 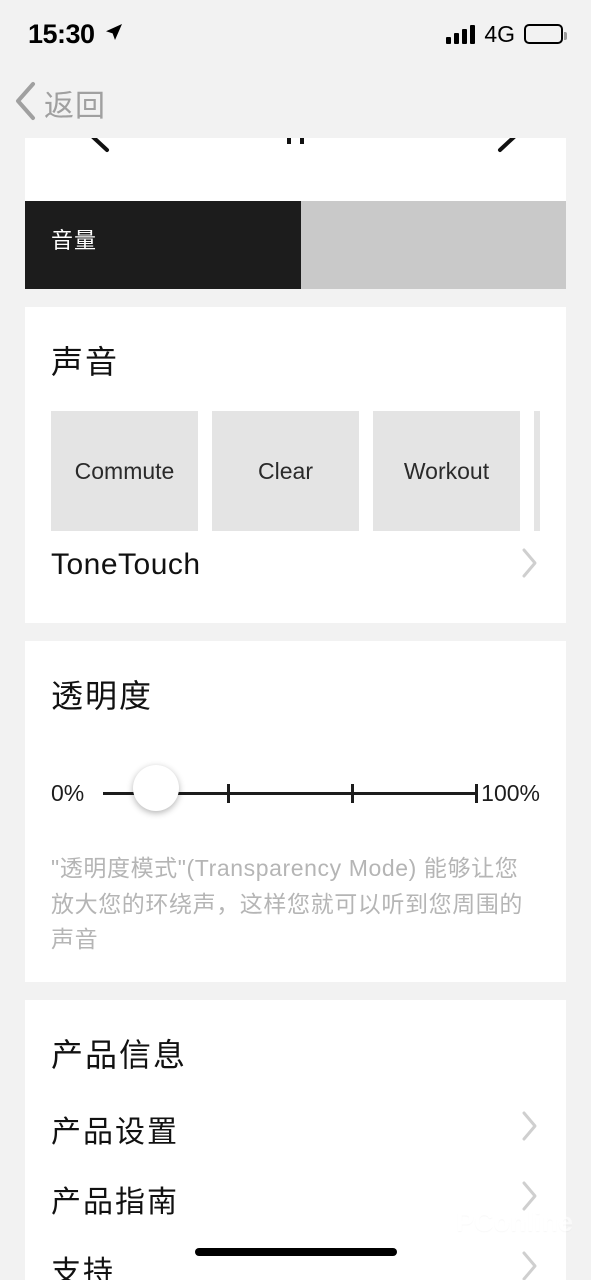 I want to click on chevron-left-icon, so click(x=25, y=103).